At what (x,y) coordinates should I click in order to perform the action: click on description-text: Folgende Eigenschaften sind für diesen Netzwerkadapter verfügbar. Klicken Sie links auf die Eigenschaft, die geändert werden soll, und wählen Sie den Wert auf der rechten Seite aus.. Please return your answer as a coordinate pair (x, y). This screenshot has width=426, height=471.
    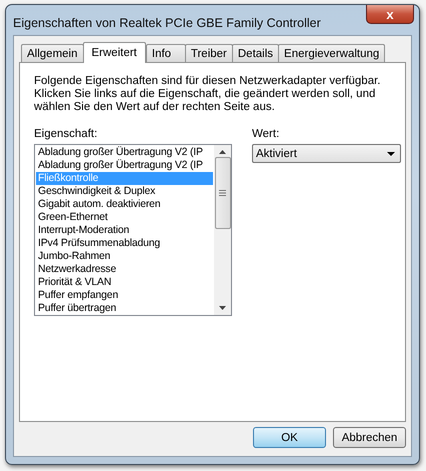
    Looking at the image, I should click on (208, 94).